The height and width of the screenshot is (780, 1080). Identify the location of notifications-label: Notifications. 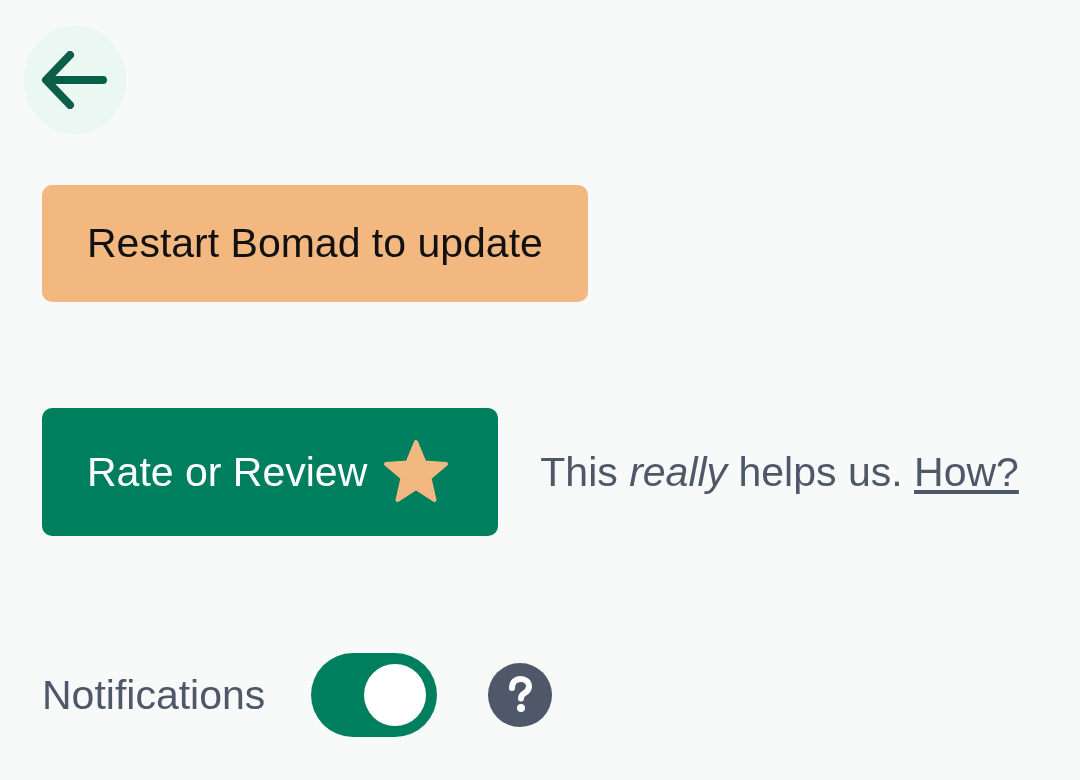
(154, 695).